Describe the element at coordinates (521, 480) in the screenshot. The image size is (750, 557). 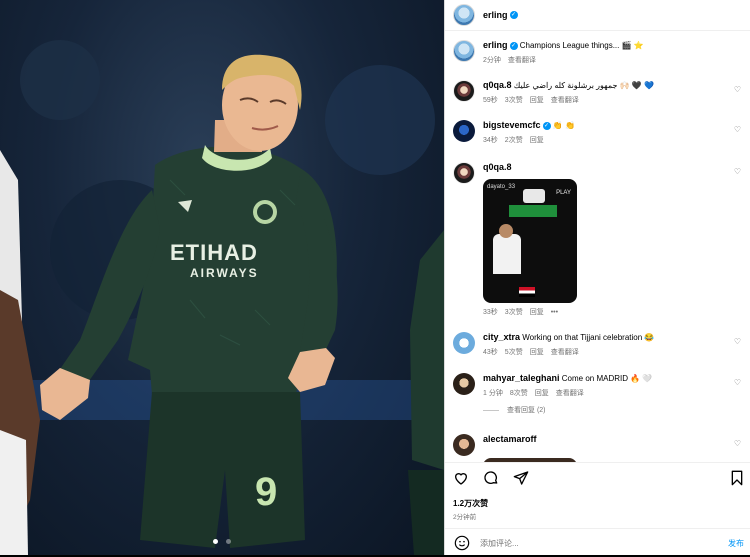
I see `share-icon` at that location.